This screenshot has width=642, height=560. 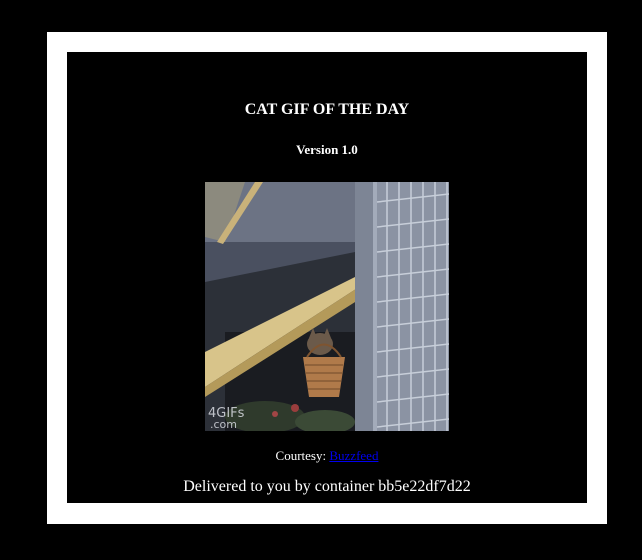 What do you see at coordinates (327, 109) in the screenshot?
I see `page-title: CAT GIF OF THE DAY` at bounding box center [327, 109].